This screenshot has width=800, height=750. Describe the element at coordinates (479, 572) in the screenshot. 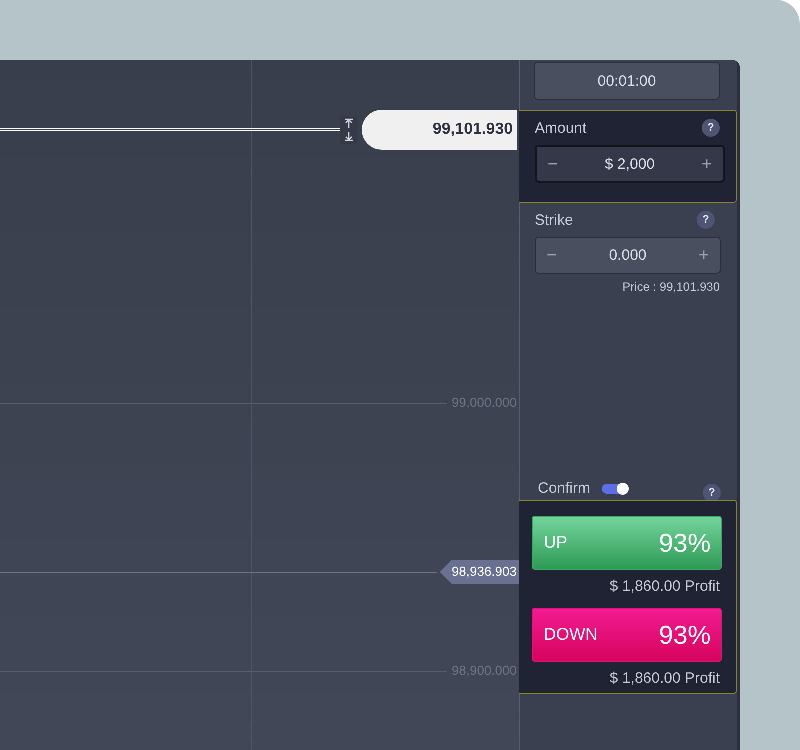

I see `price-tag: 98,936.903` at that location.